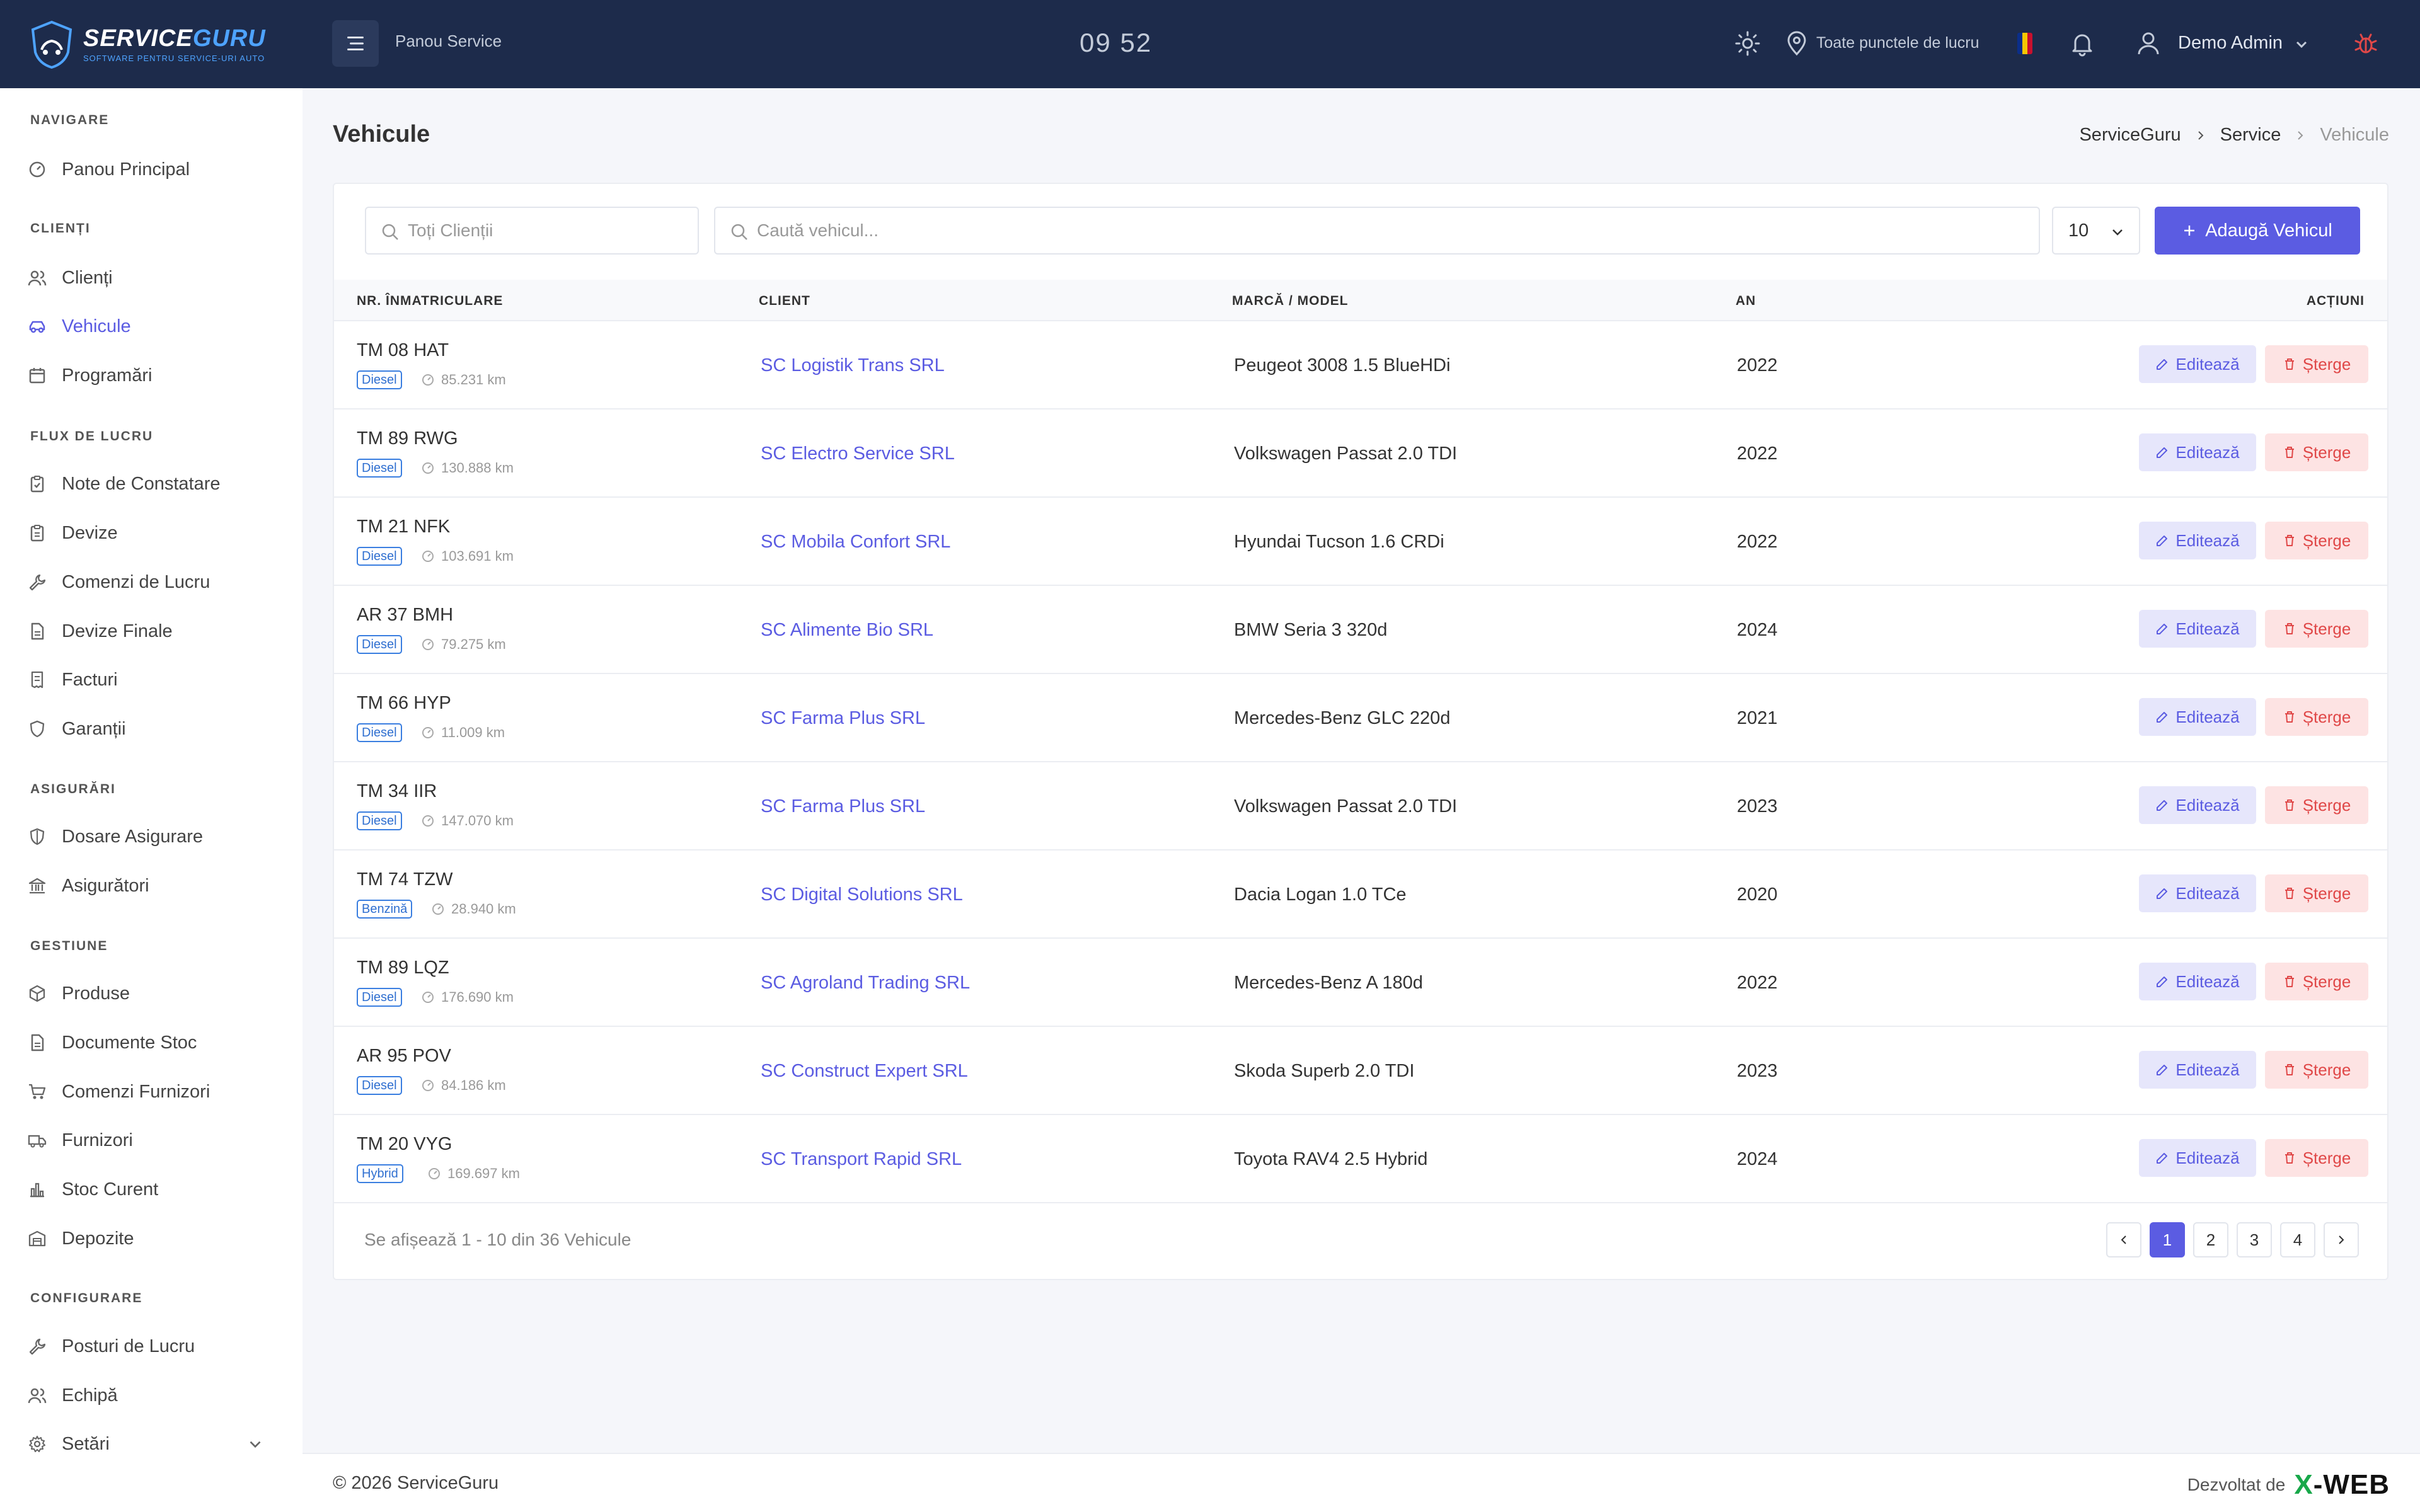 This screenshot has width=2420, height=1512. What do you see at coordinates (861, 1159) in the screenshot?
I see `client-link: SC Transport Rapid SRL` at bounding box center [861, 1159].